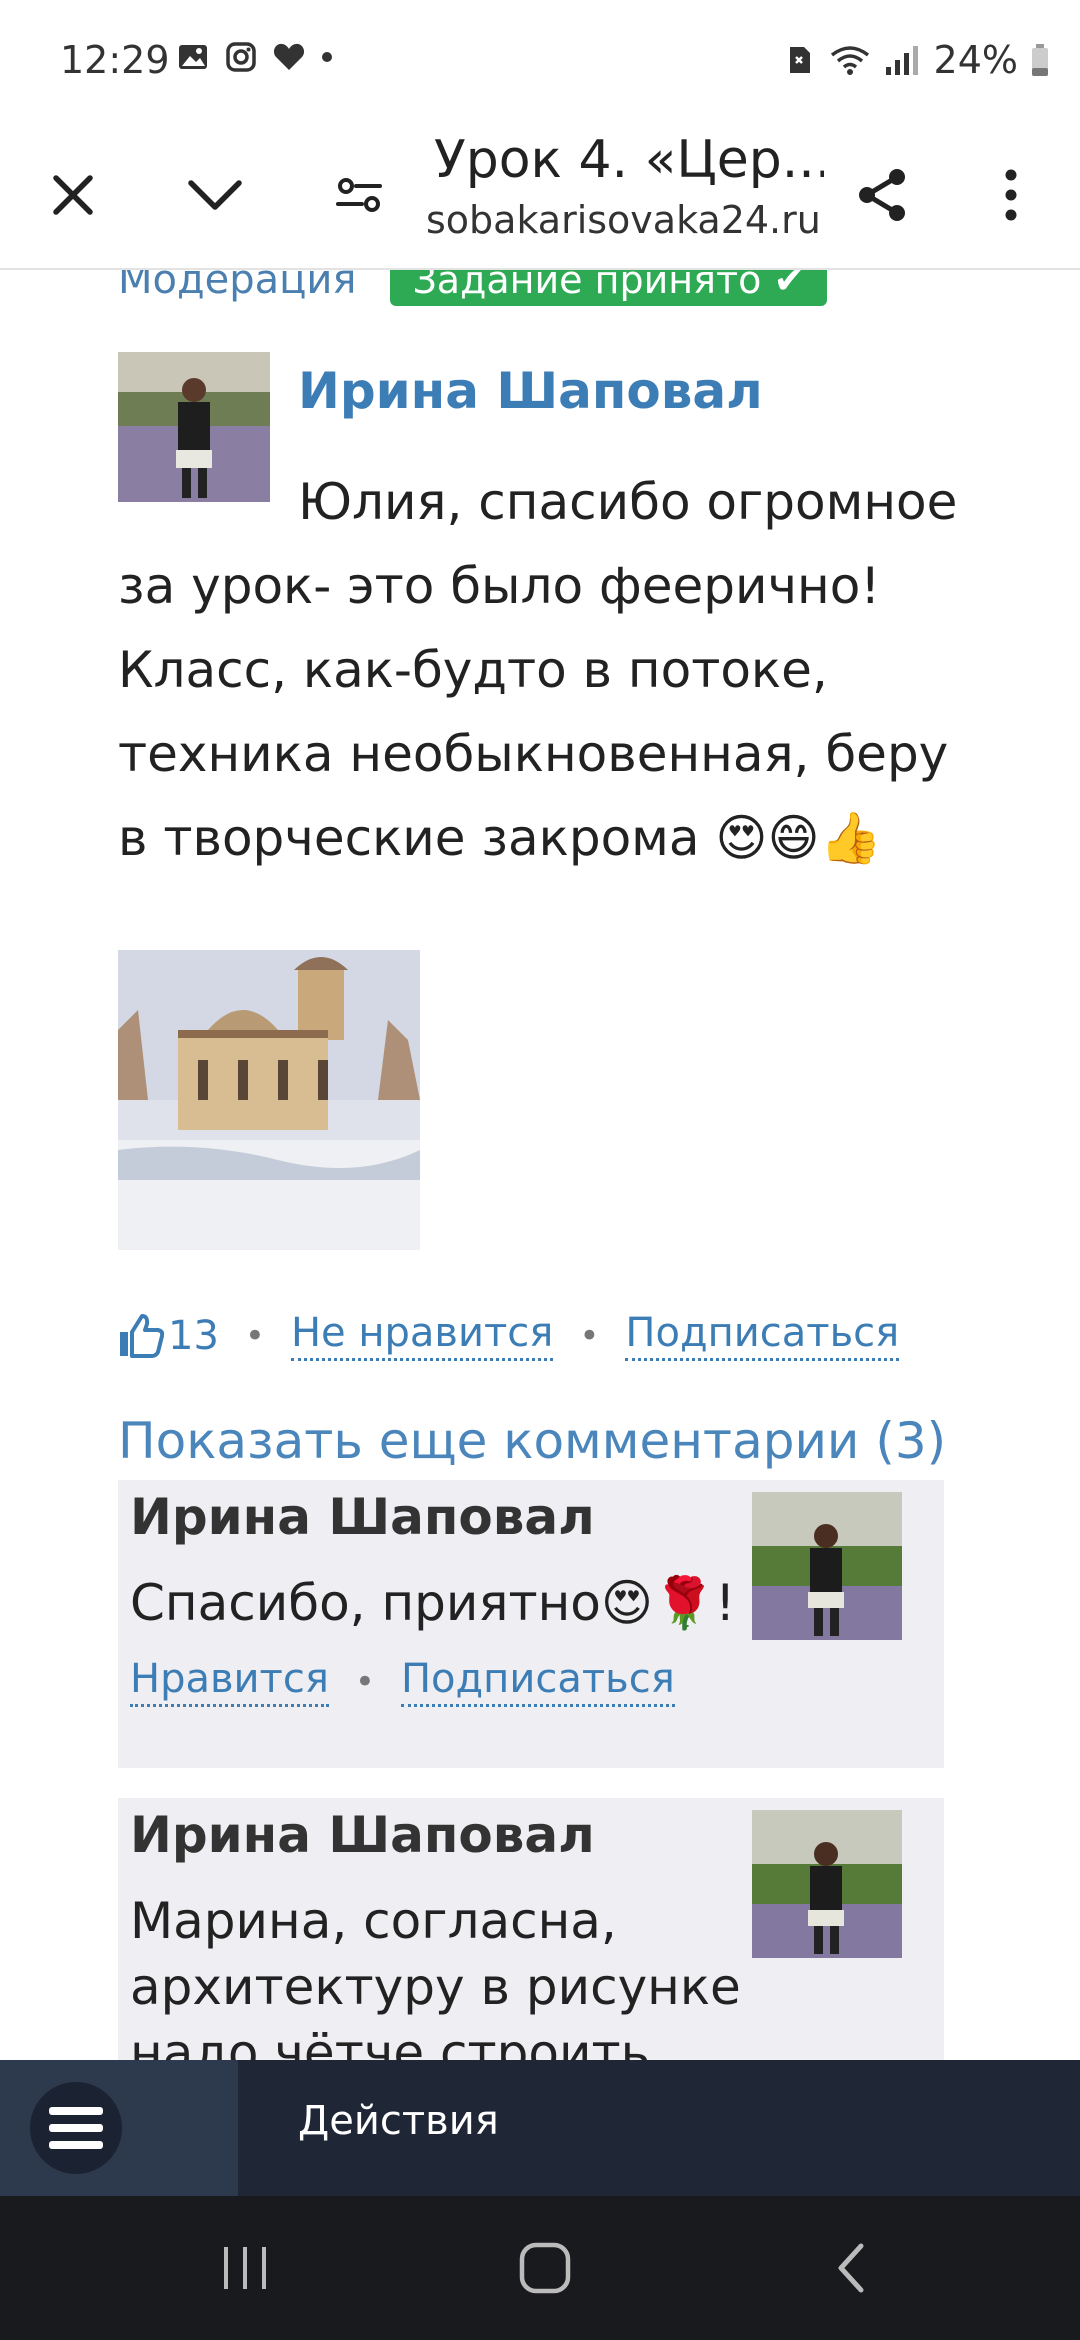 The height and width of the screenshot is (2340, 1080). What do you see at coordinates (609, 288) in the screenshot?
I see `task-accepted-badge: Задание принято ✔` at bounding box center [609, 288].